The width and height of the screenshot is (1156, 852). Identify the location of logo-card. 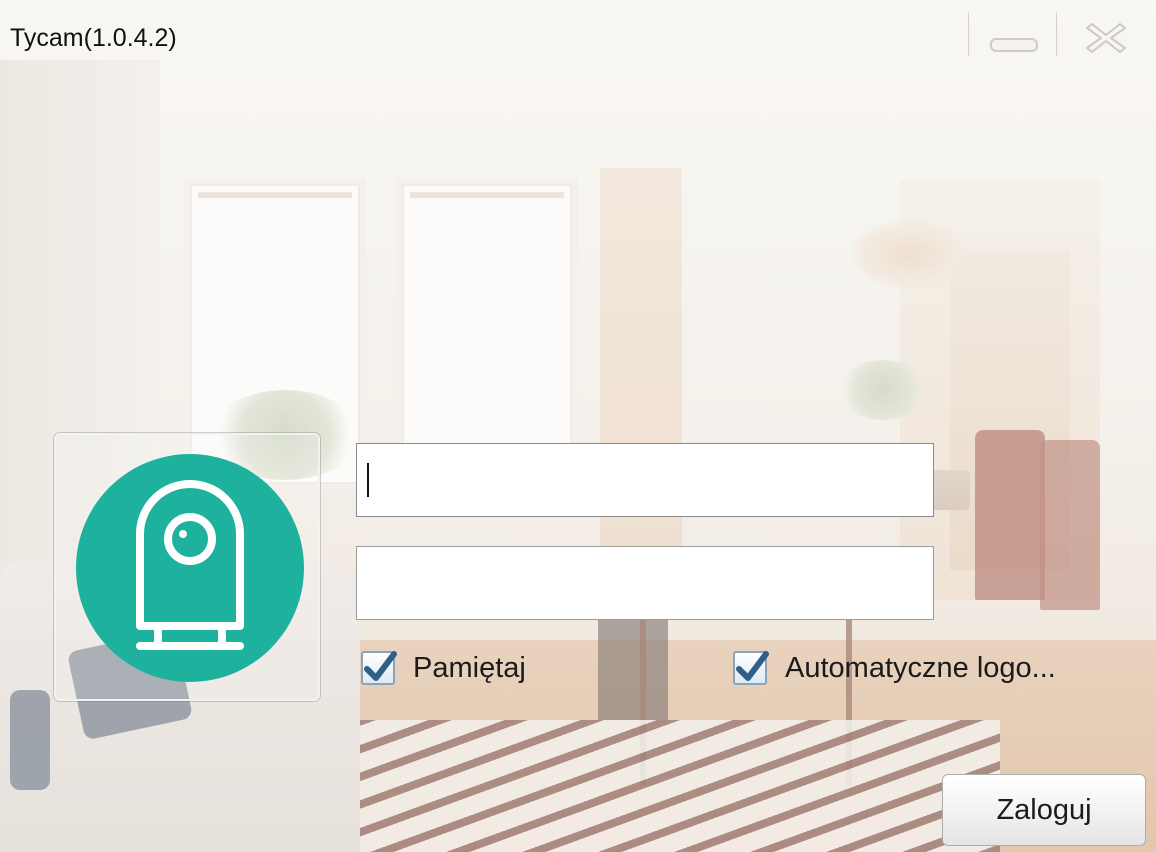
(187, 567).